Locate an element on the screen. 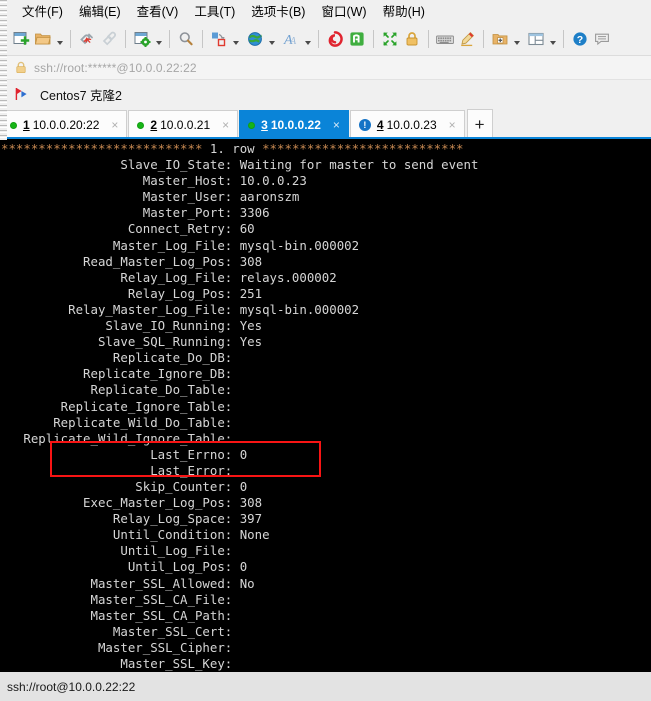  terminal-row: Last_Errno: 0 is located at coordinates (124, 454).